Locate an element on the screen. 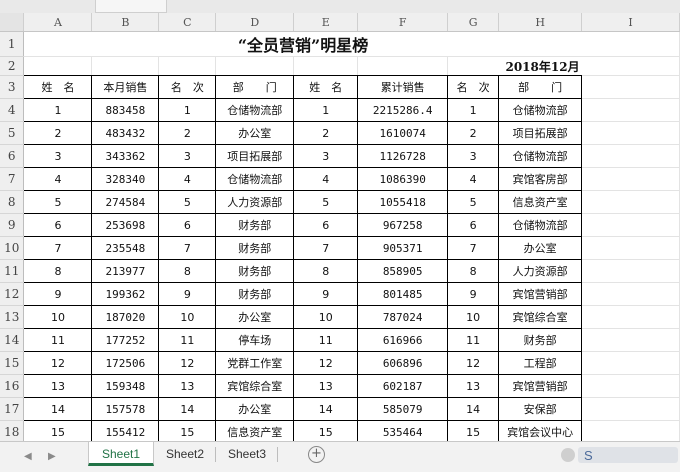  column-title: 部 门 is located at coordinates (255, 87).